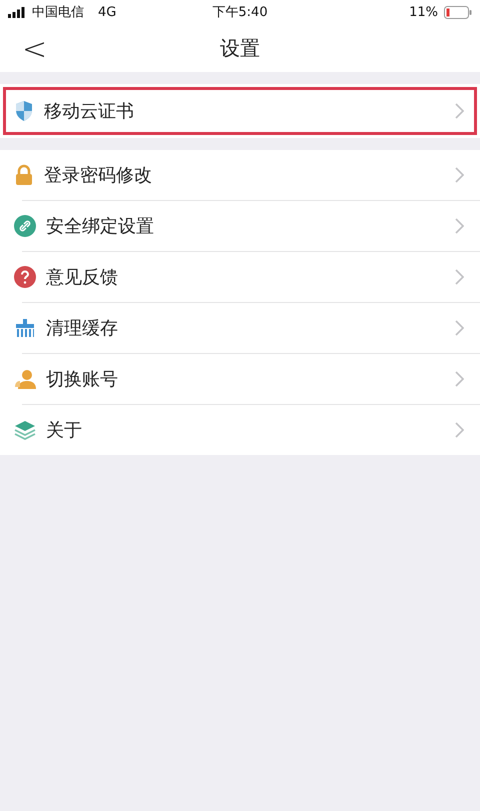  I want to click on settings-row: 安全绑定设置, so click(240, 226).